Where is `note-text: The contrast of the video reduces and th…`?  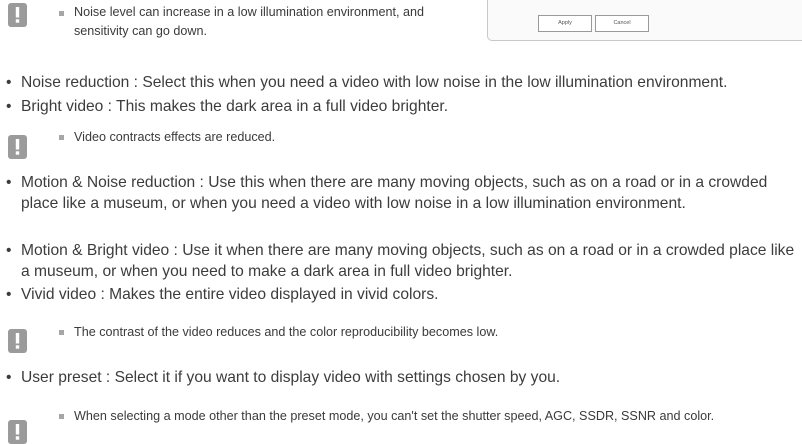 note-text: The contrast of the video reduces and th… is located at coordinates (286, 332).